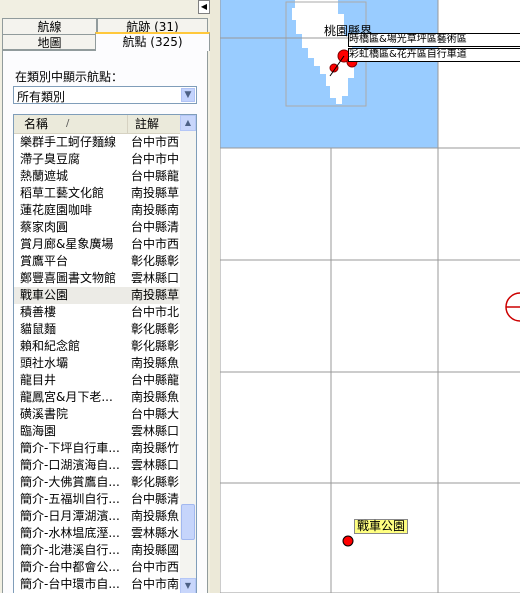 This screenshot has height=593, width=520. I want to click on sort-indicator-icon: /, so click(68, 123).